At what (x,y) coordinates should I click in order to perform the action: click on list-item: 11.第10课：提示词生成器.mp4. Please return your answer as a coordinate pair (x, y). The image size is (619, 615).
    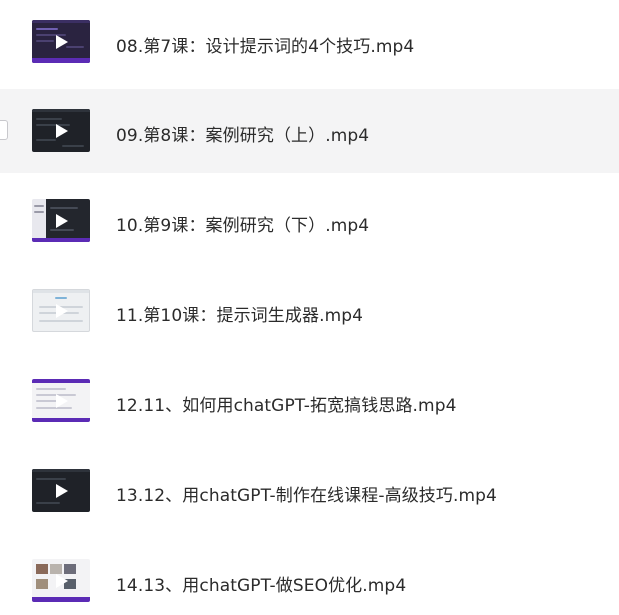
    Looking at the image, I should click on (309, 311).